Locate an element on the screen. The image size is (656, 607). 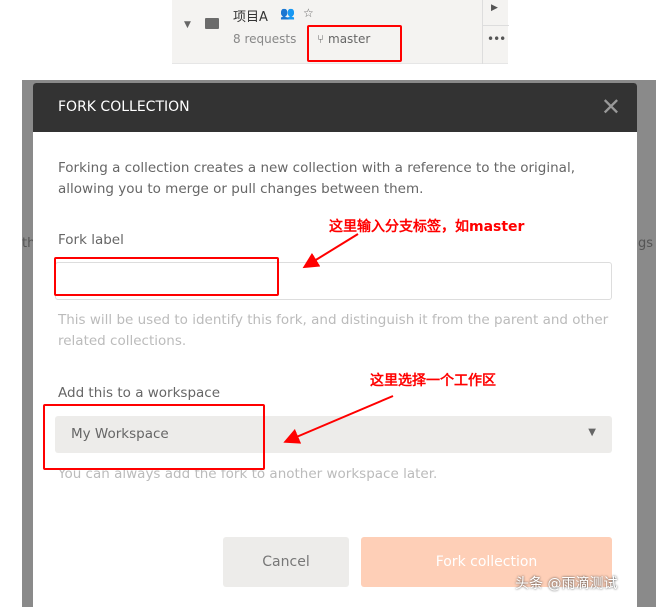
annotation-arrows is located at coordinates (338, 338).